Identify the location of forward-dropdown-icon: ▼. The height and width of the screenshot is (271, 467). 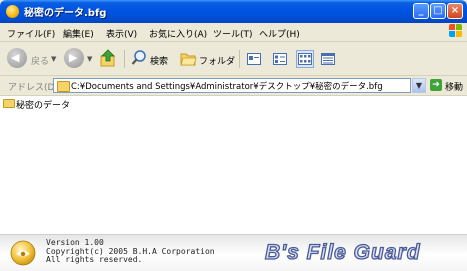
(89, 59).